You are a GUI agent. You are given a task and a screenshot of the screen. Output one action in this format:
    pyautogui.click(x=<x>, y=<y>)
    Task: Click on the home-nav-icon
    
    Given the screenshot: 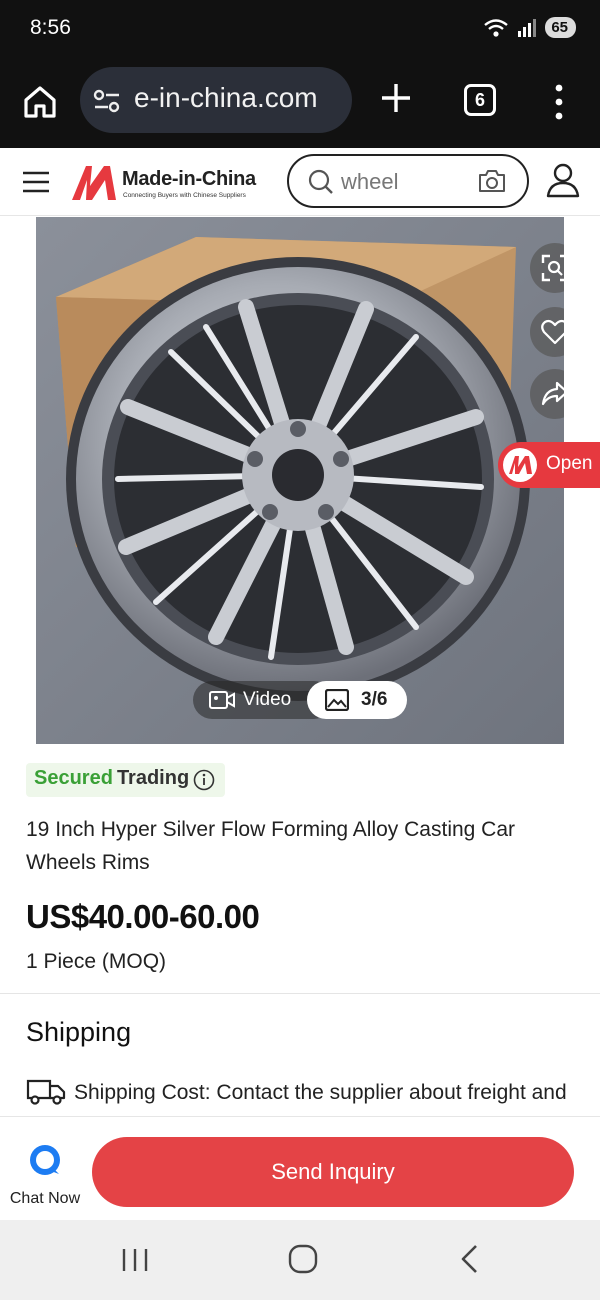 What is the action you would take?
    pyautogui.click(x=303, y=1259)
    